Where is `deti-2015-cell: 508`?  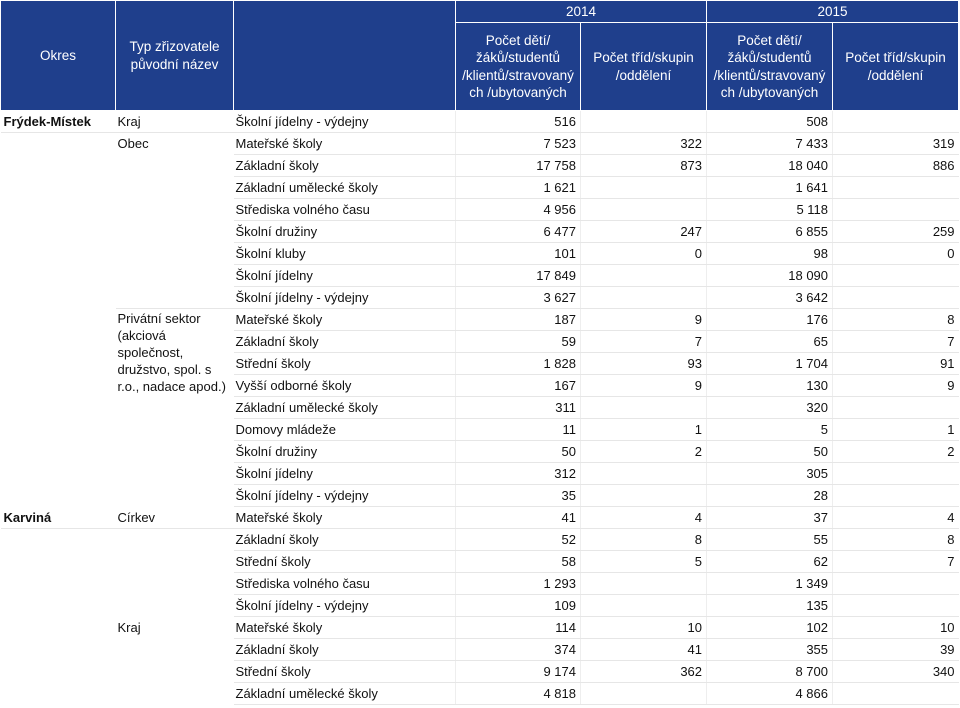
deti-2015-cell: 508 is located at coordinates (769, 121).